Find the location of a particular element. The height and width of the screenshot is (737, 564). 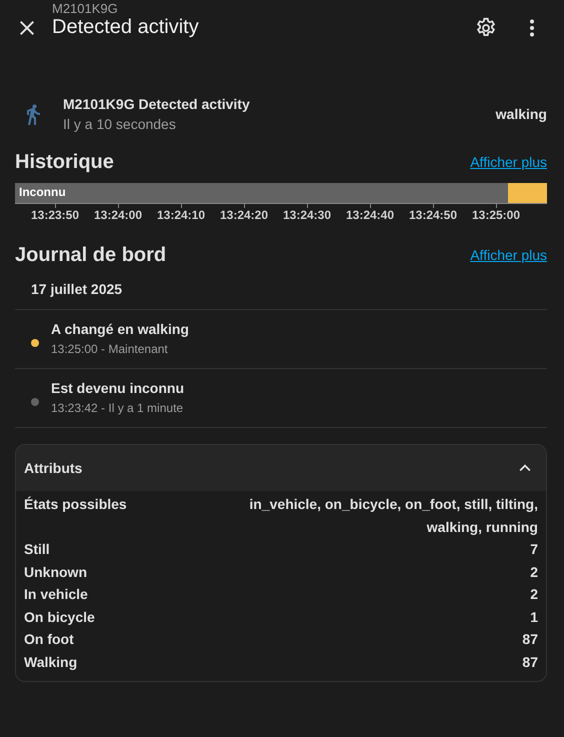

attribute-name: Unknown is located at coordinates (55, 572).